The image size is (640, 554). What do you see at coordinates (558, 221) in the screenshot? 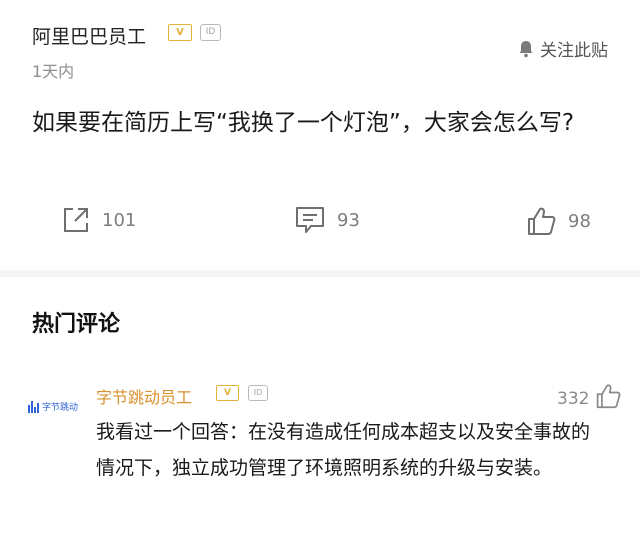
I see `like-button: 98` at bounding box center [558, 221].